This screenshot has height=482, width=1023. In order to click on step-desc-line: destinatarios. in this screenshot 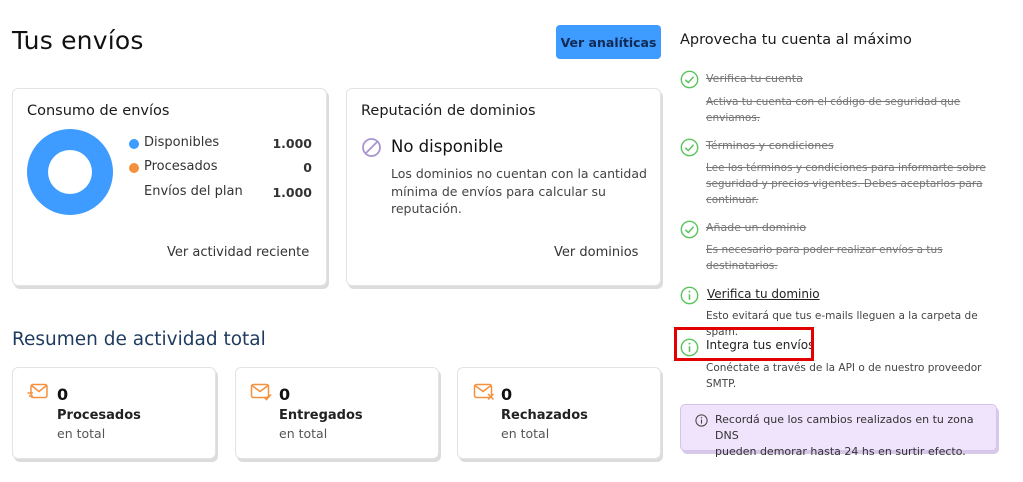, I will do `click(742, 266)`.